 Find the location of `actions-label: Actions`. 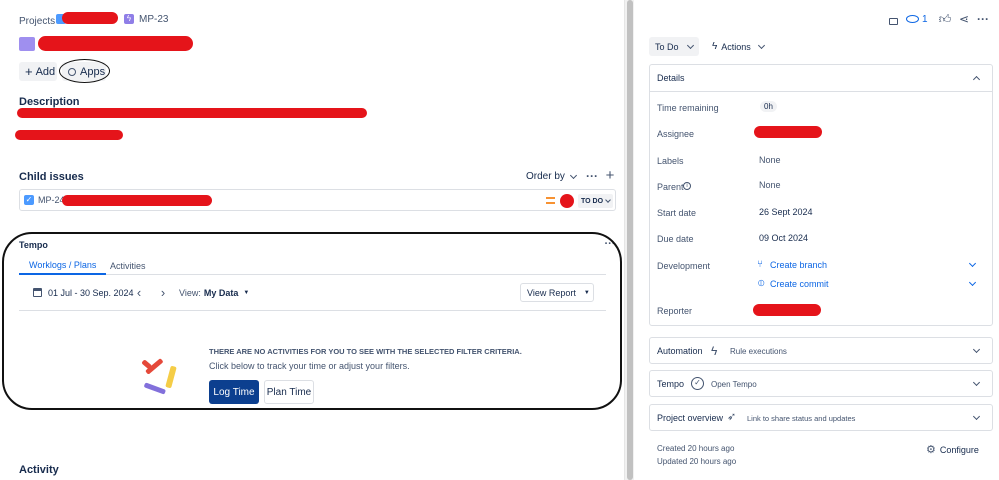

actions-label: Actions is located at coordinates (736, 46).